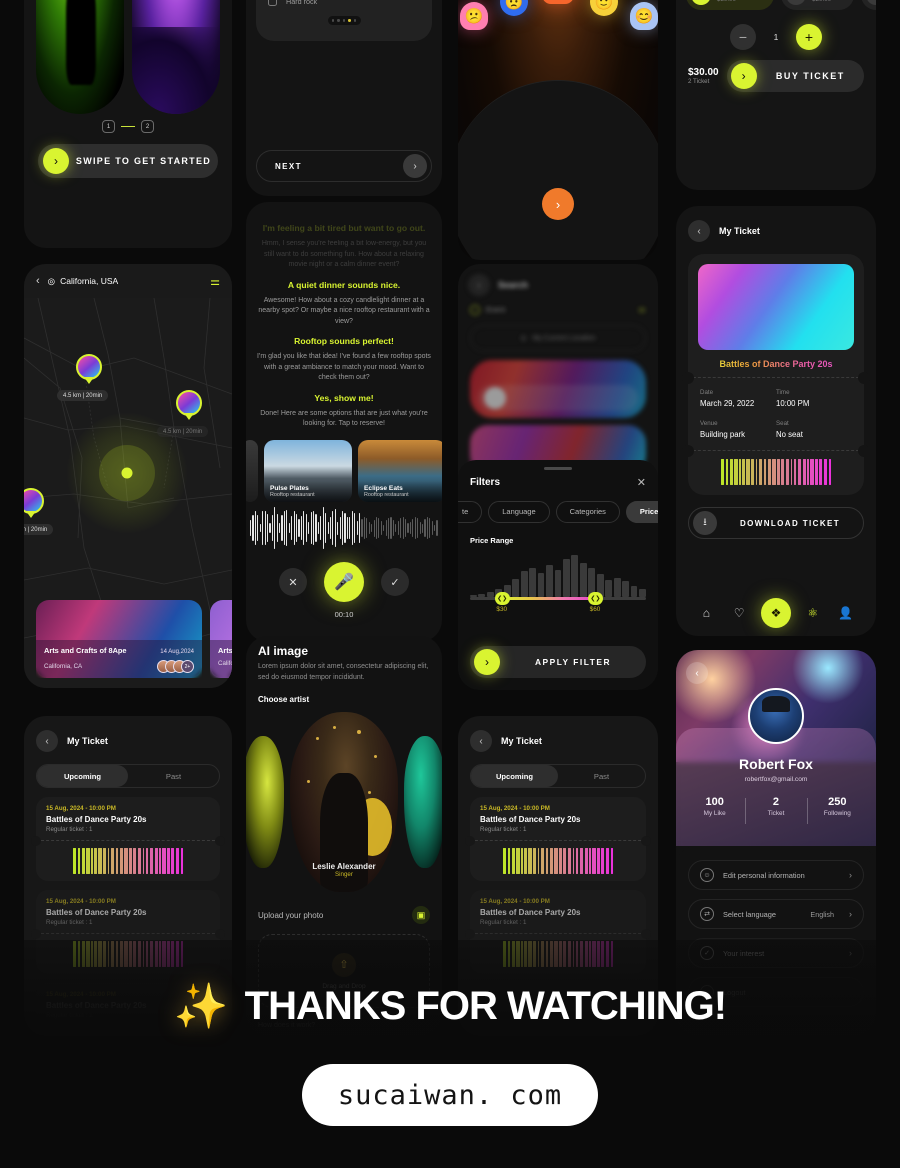 The height and width of the screenshot is (1168, 900). What do you see at coordinates (730, 5) in the screenshot?
I see `package-option-vip: ♛ VIP packages $30.00` at bounding box center [730, 5].